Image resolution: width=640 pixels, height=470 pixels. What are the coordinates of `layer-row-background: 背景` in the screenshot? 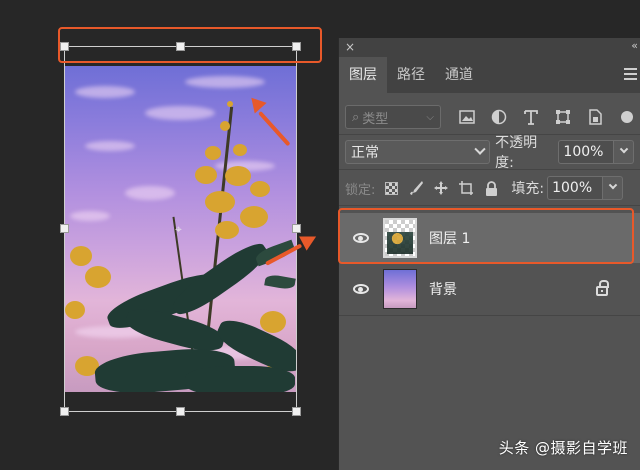 It's located at (489, 289).